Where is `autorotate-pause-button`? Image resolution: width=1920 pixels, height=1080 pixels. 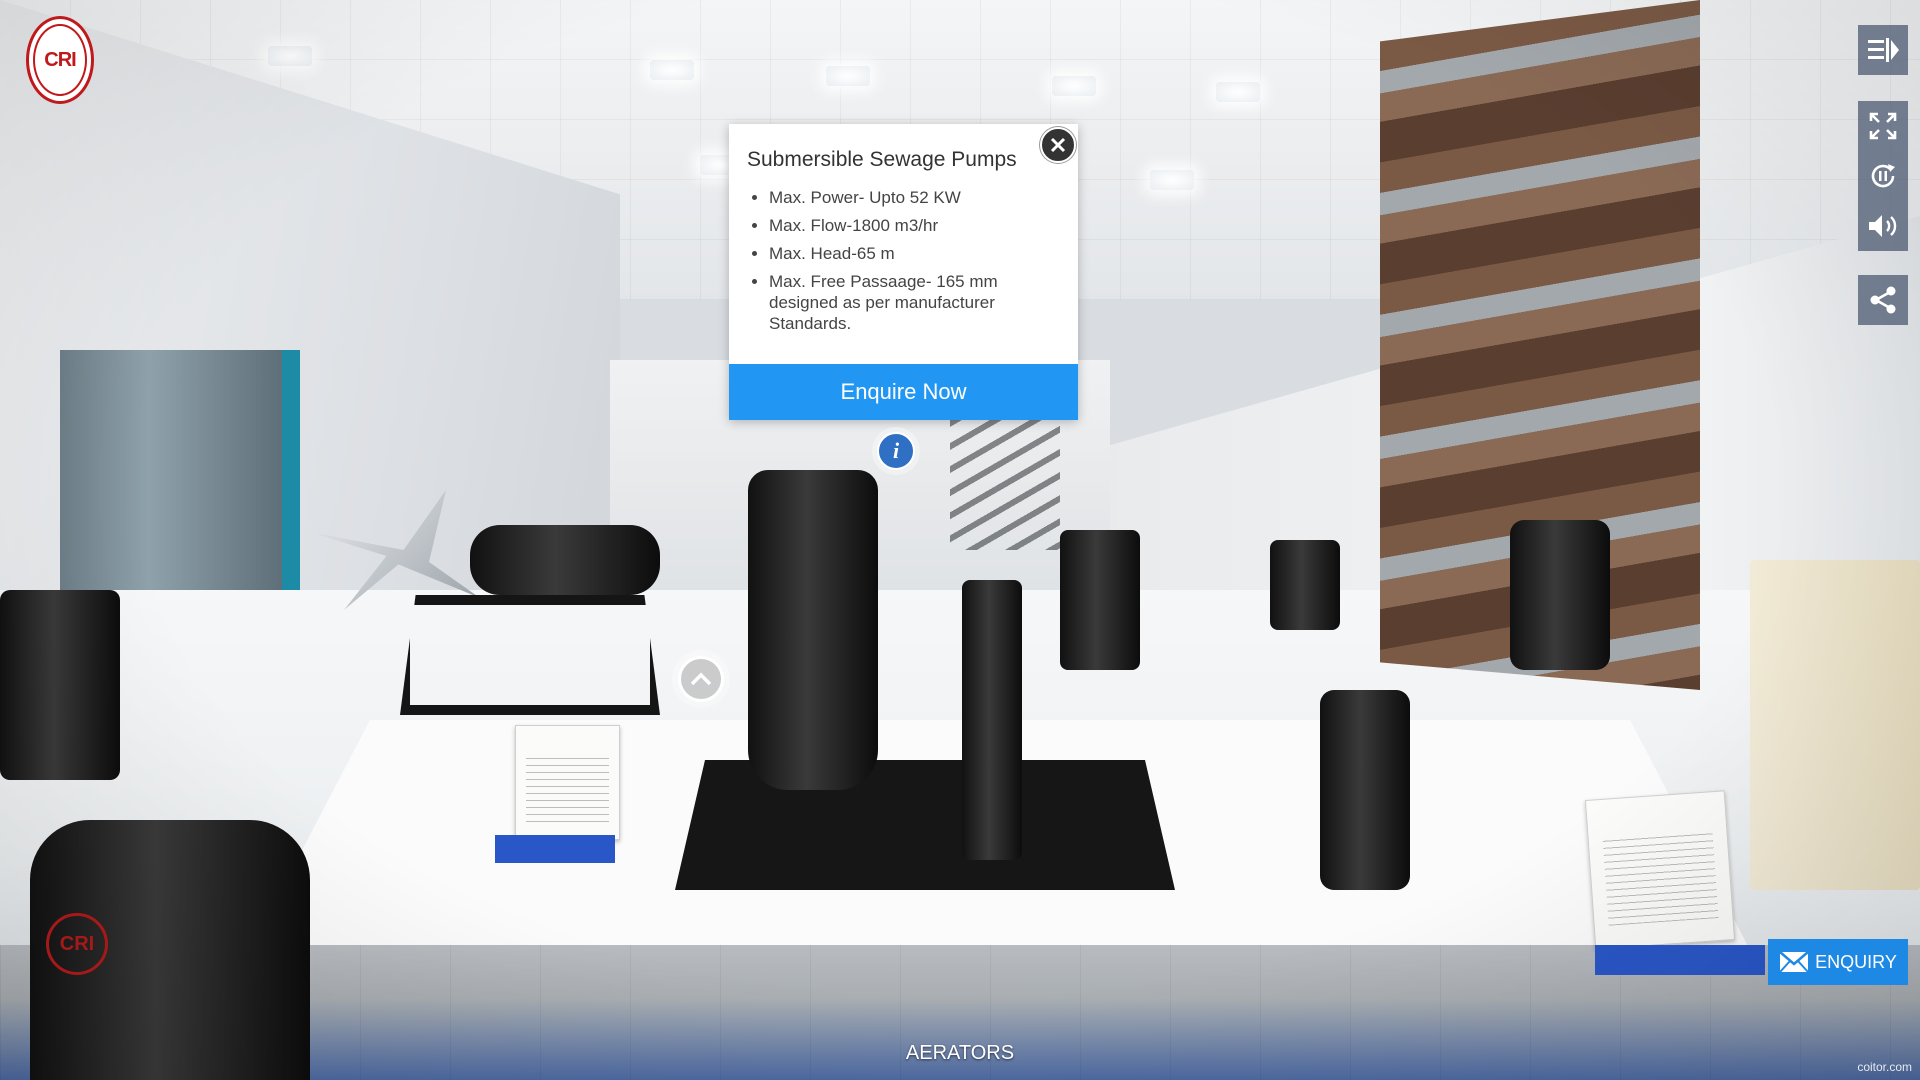 autorotate-pause-button is located at coordinates (1883, 176).